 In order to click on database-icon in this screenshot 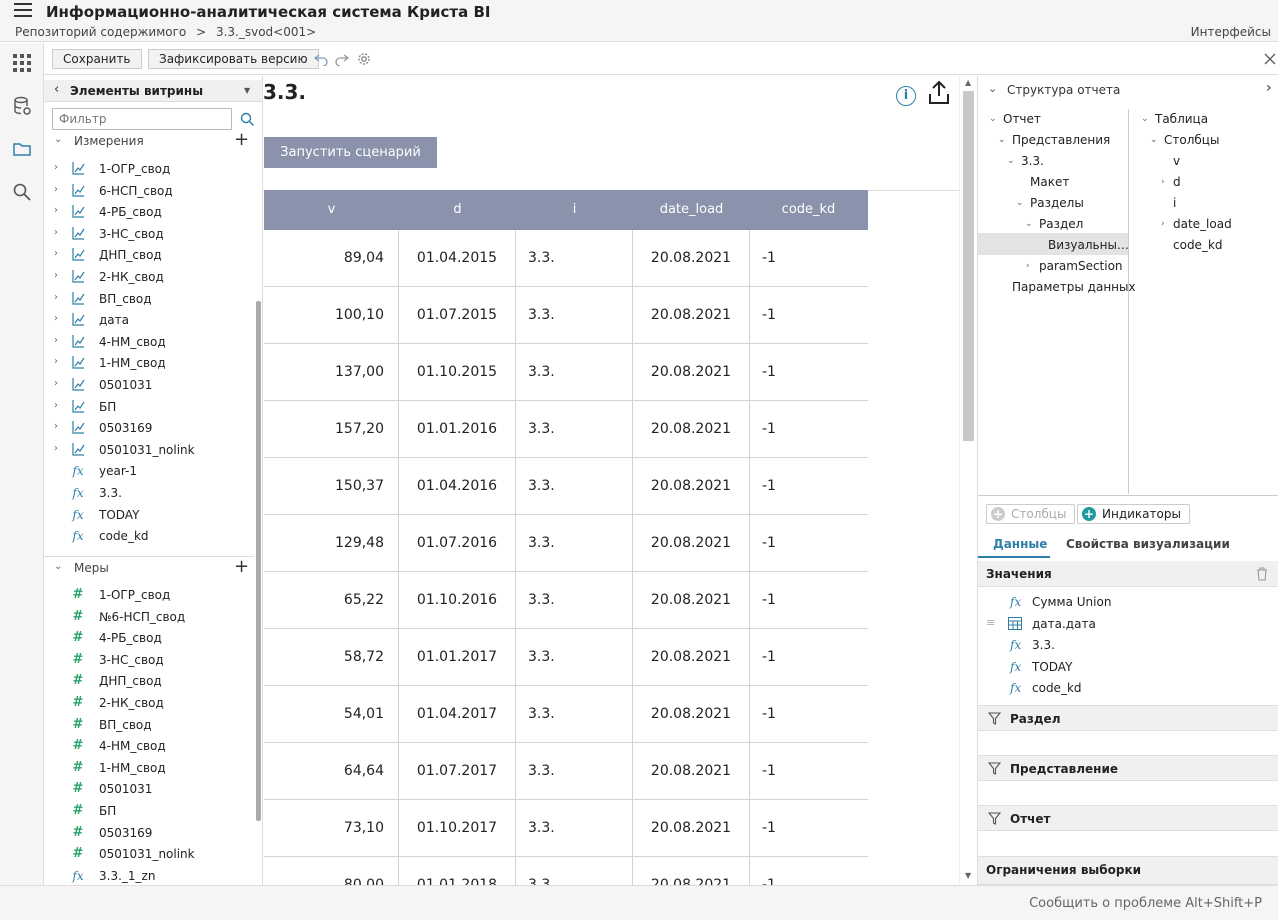, I will do `click(22, 106)`.